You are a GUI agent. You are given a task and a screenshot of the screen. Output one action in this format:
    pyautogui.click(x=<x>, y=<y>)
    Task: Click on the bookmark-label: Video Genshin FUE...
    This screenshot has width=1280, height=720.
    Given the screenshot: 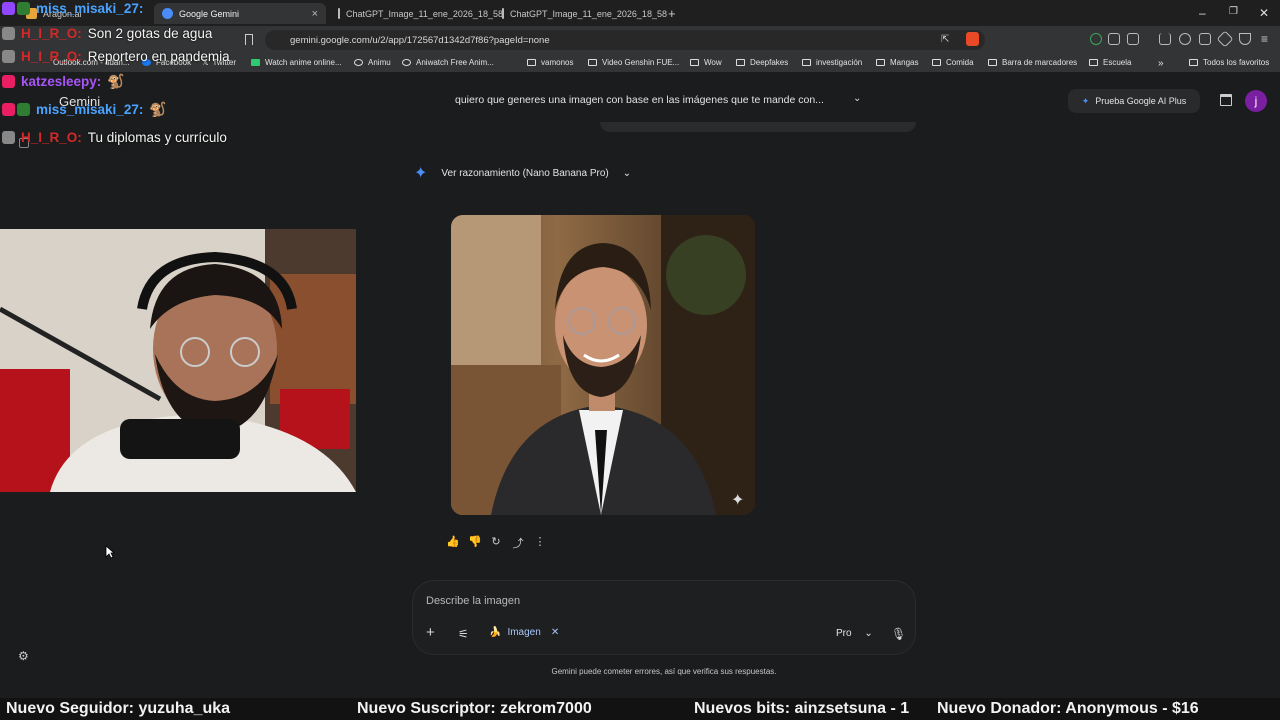 What is the action you would take?
    pyautogui.click(x=641, y=62)
    